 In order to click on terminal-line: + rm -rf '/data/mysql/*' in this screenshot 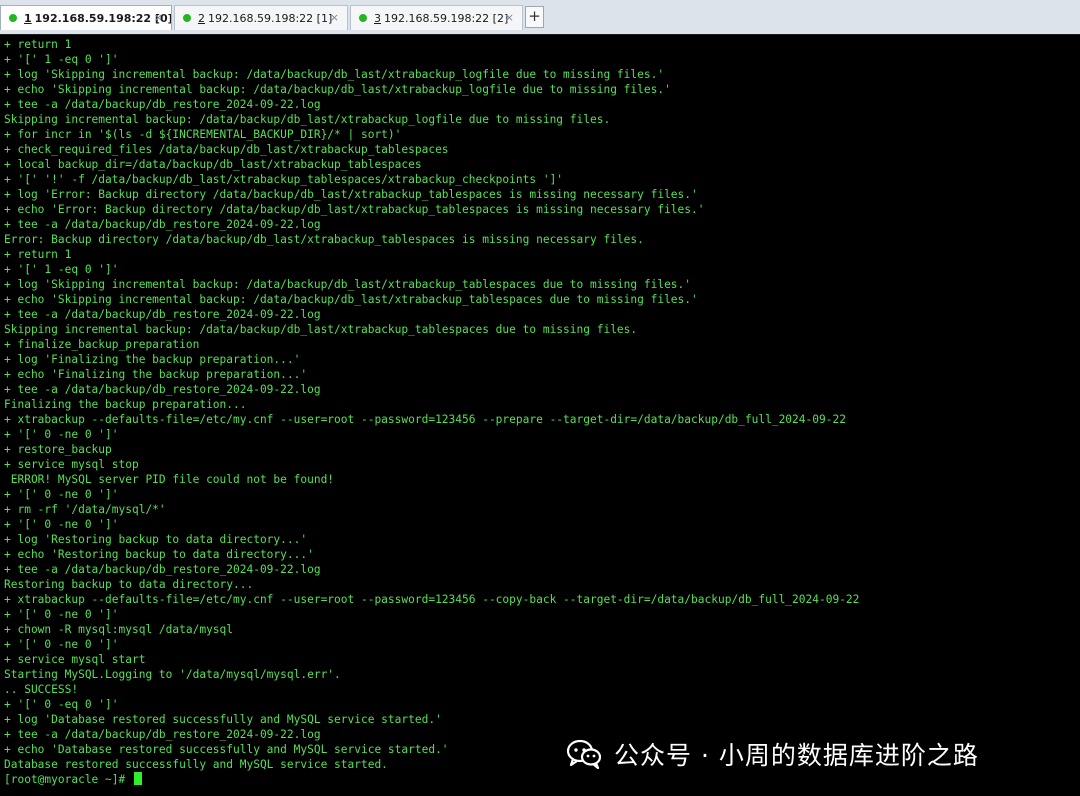, I will do `click(85, 509)`.